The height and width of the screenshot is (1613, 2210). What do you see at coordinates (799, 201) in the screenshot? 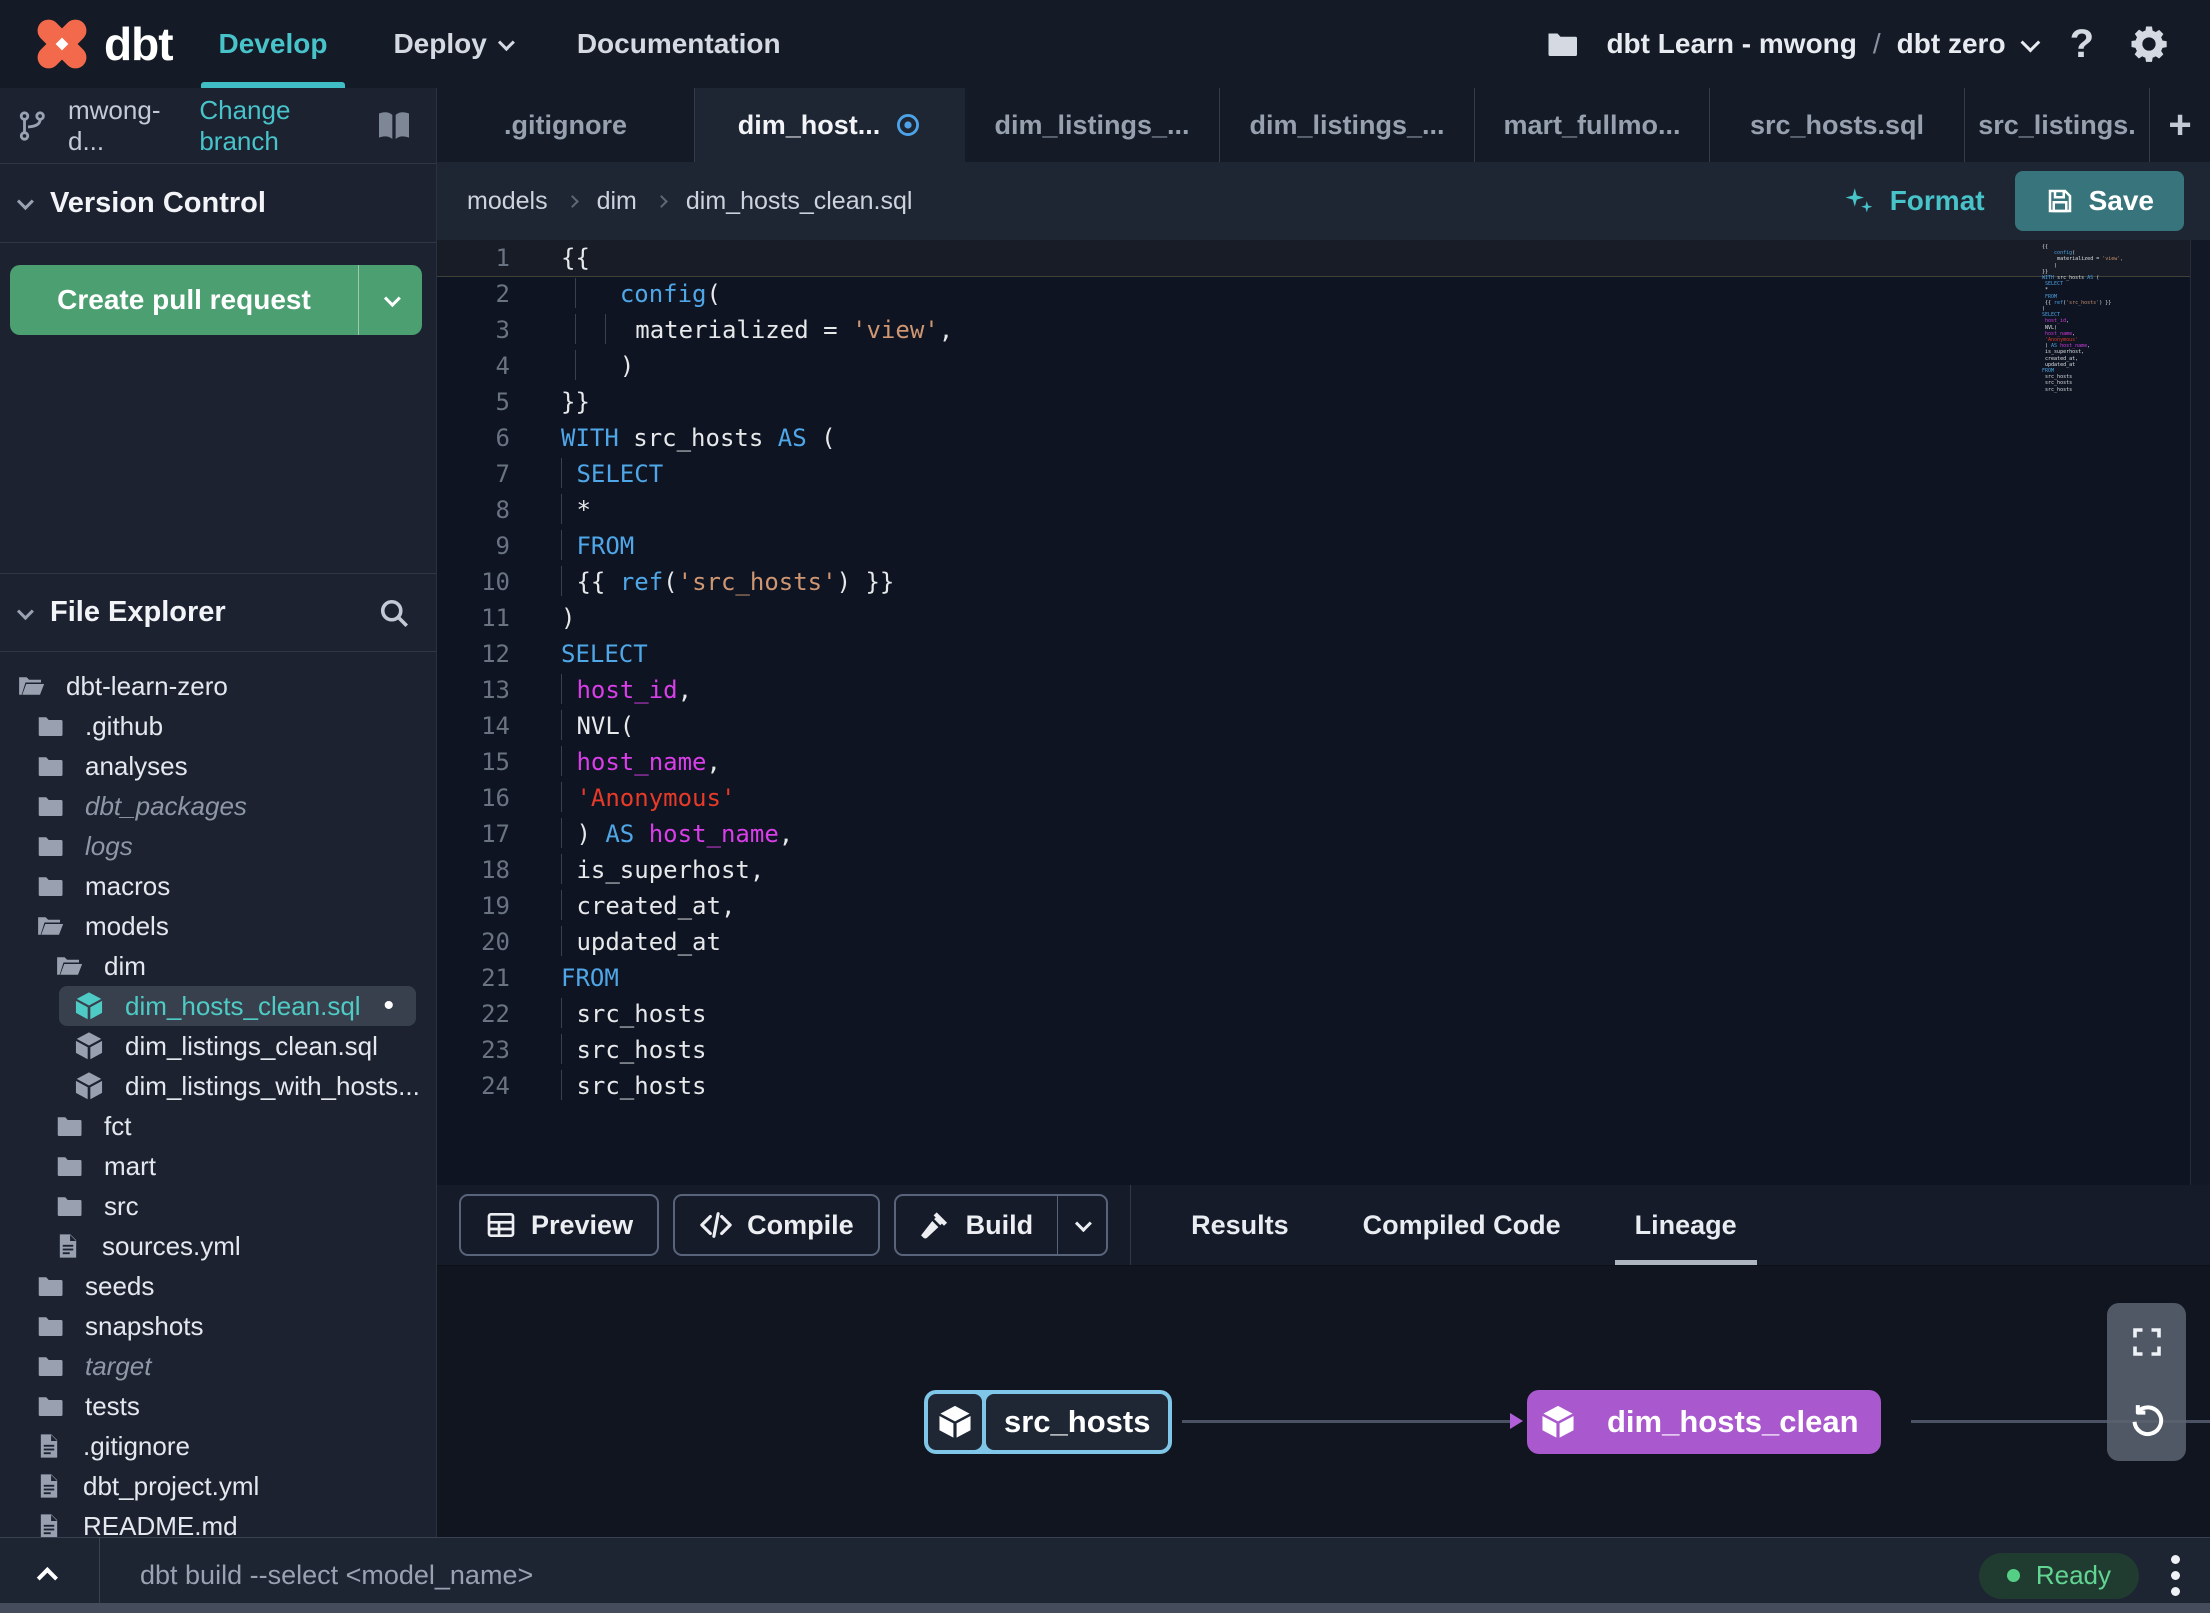
I see `breadcrumb-item: dim_hosts_clean.sql` at bounding box center [799, 201].